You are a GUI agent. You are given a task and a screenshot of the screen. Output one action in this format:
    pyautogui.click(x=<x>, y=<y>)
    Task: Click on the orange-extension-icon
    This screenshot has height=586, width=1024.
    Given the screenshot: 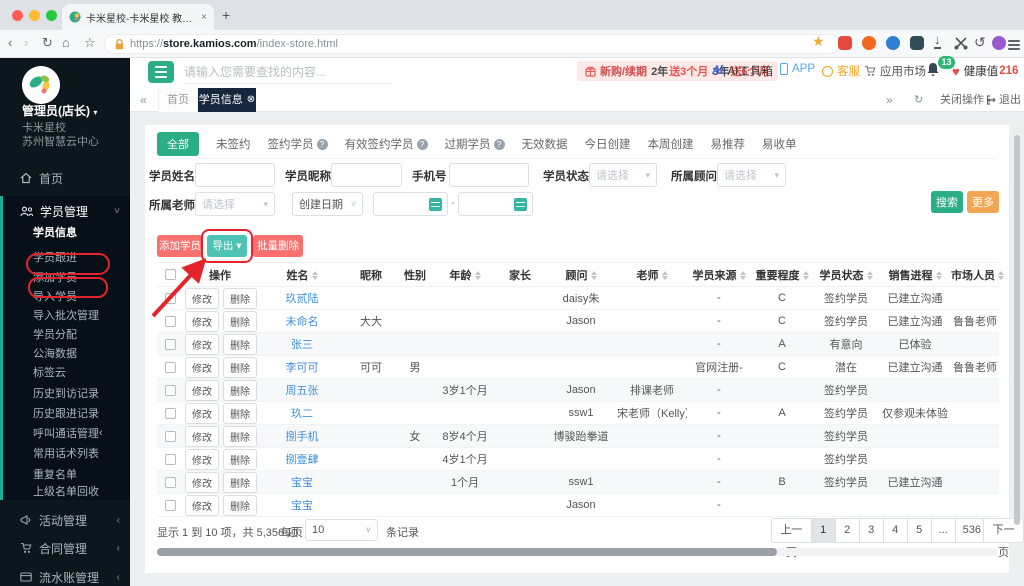 What is the action you would take?
    pyautogui.click(x=869, y=43)
    